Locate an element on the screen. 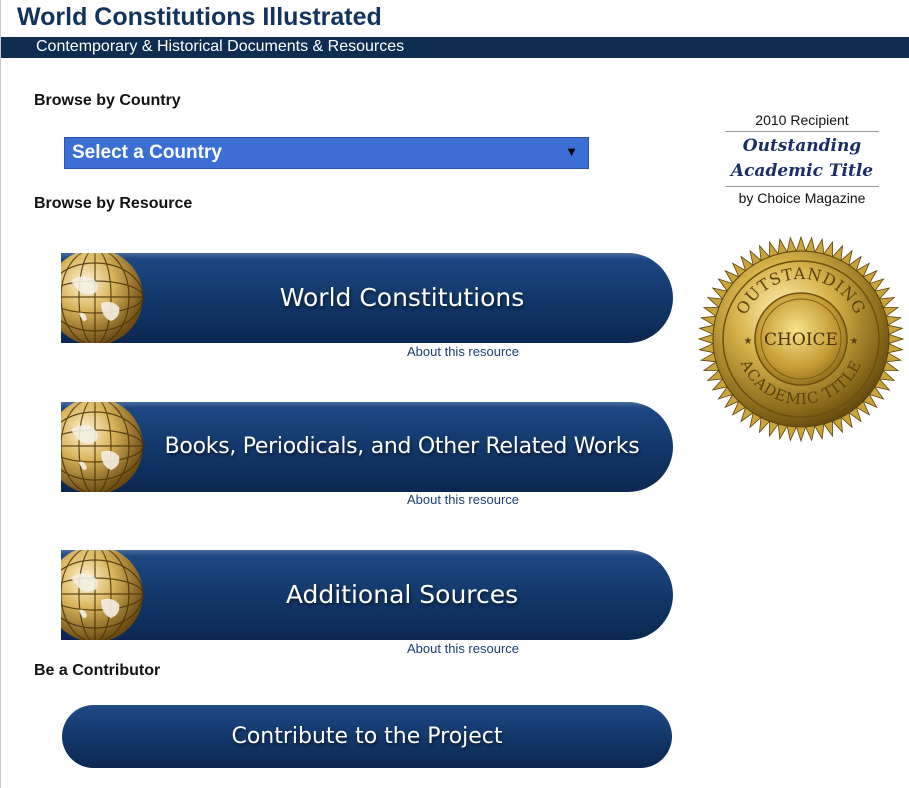  site-title: World Constitutions Illustrated is located at coordinates (199, 17).